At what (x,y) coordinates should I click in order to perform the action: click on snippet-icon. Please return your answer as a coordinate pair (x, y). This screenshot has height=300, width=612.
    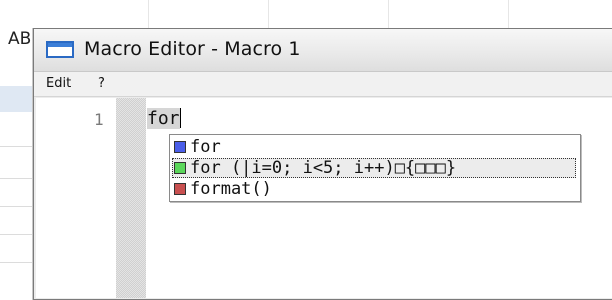
    Looking at the image, I should click on (180, 168).